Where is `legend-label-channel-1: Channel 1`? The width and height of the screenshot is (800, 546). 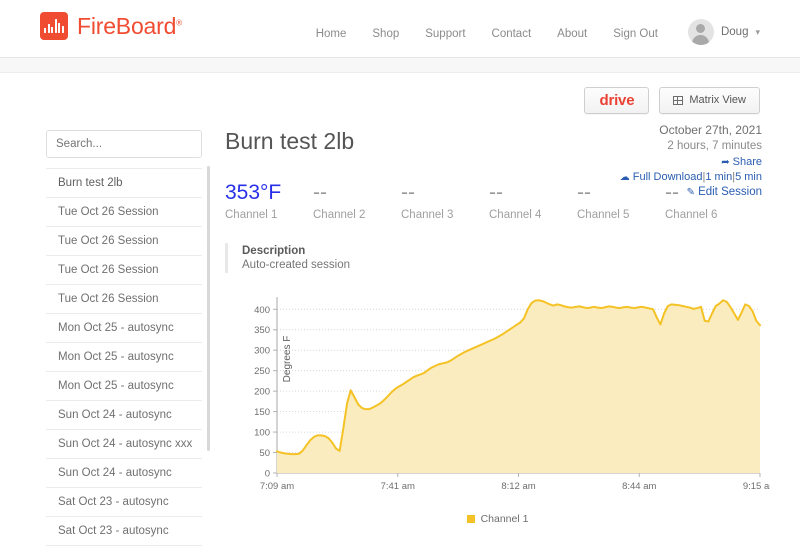 legend-label-channel-1: Channel 1 is located at coordinates (504, 519).